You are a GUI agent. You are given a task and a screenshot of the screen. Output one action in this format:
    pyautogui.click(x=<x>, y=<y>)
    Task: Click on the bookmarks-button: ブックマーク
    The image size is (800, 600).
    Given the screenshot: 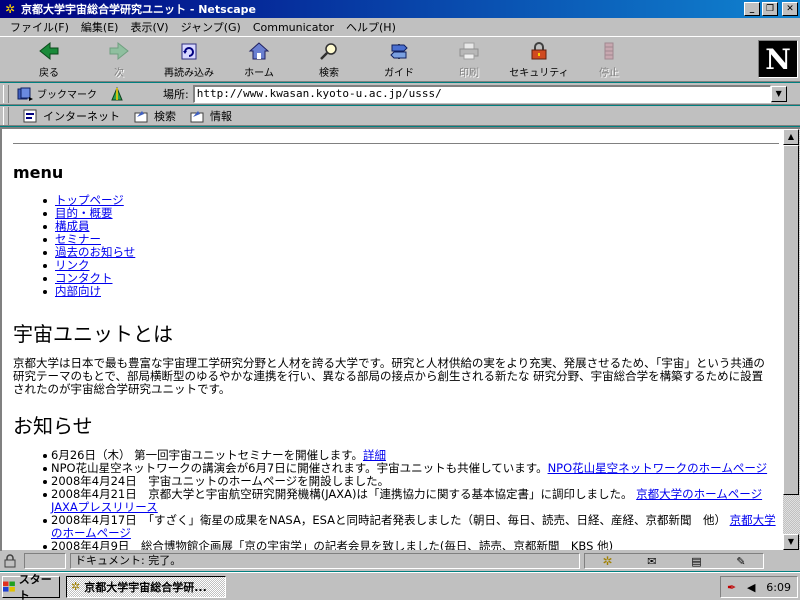 What is the action you would take?
    pyautogui.click(x=57, y=93)
    